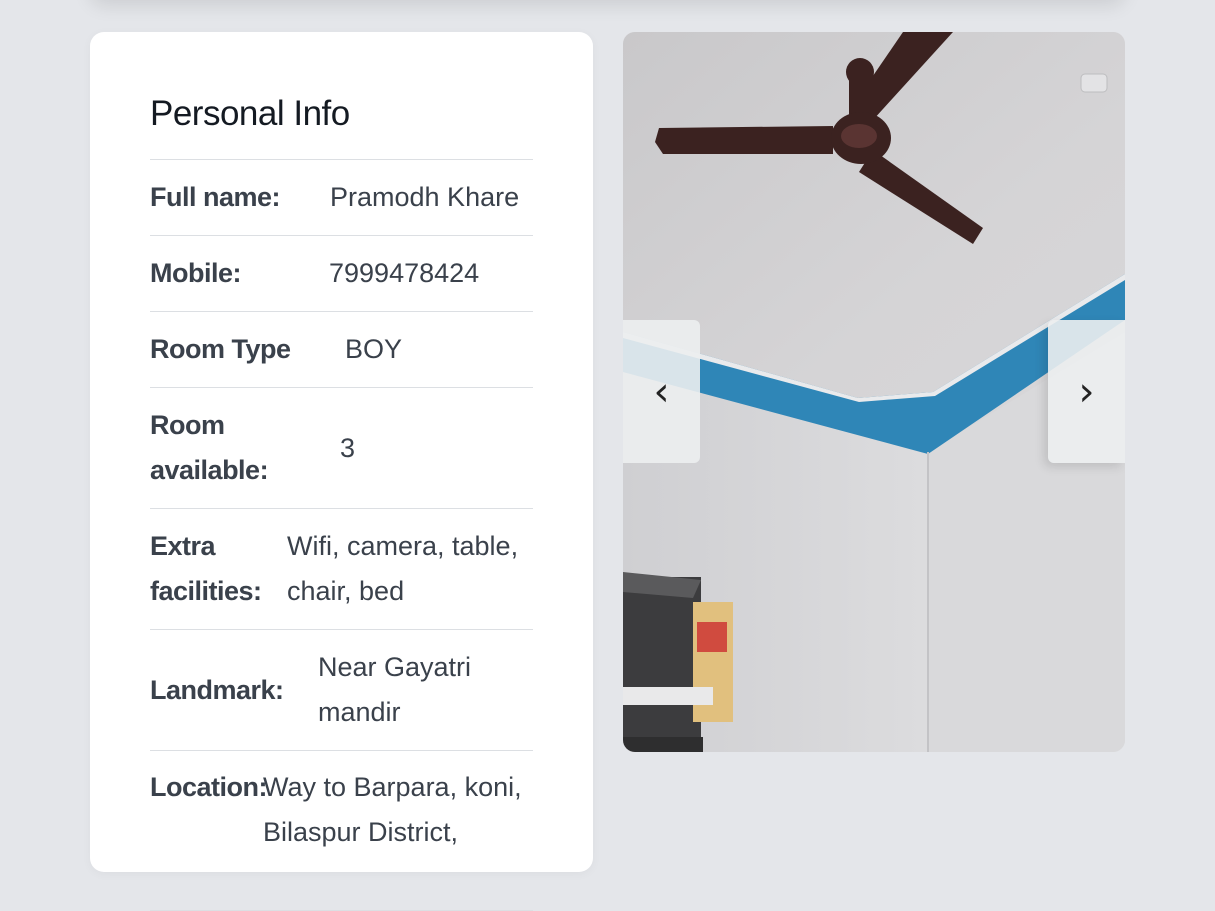  Describe the element at coordinates (374, 349) in the screenshot. I see `room-type-value: BOY` at that location.